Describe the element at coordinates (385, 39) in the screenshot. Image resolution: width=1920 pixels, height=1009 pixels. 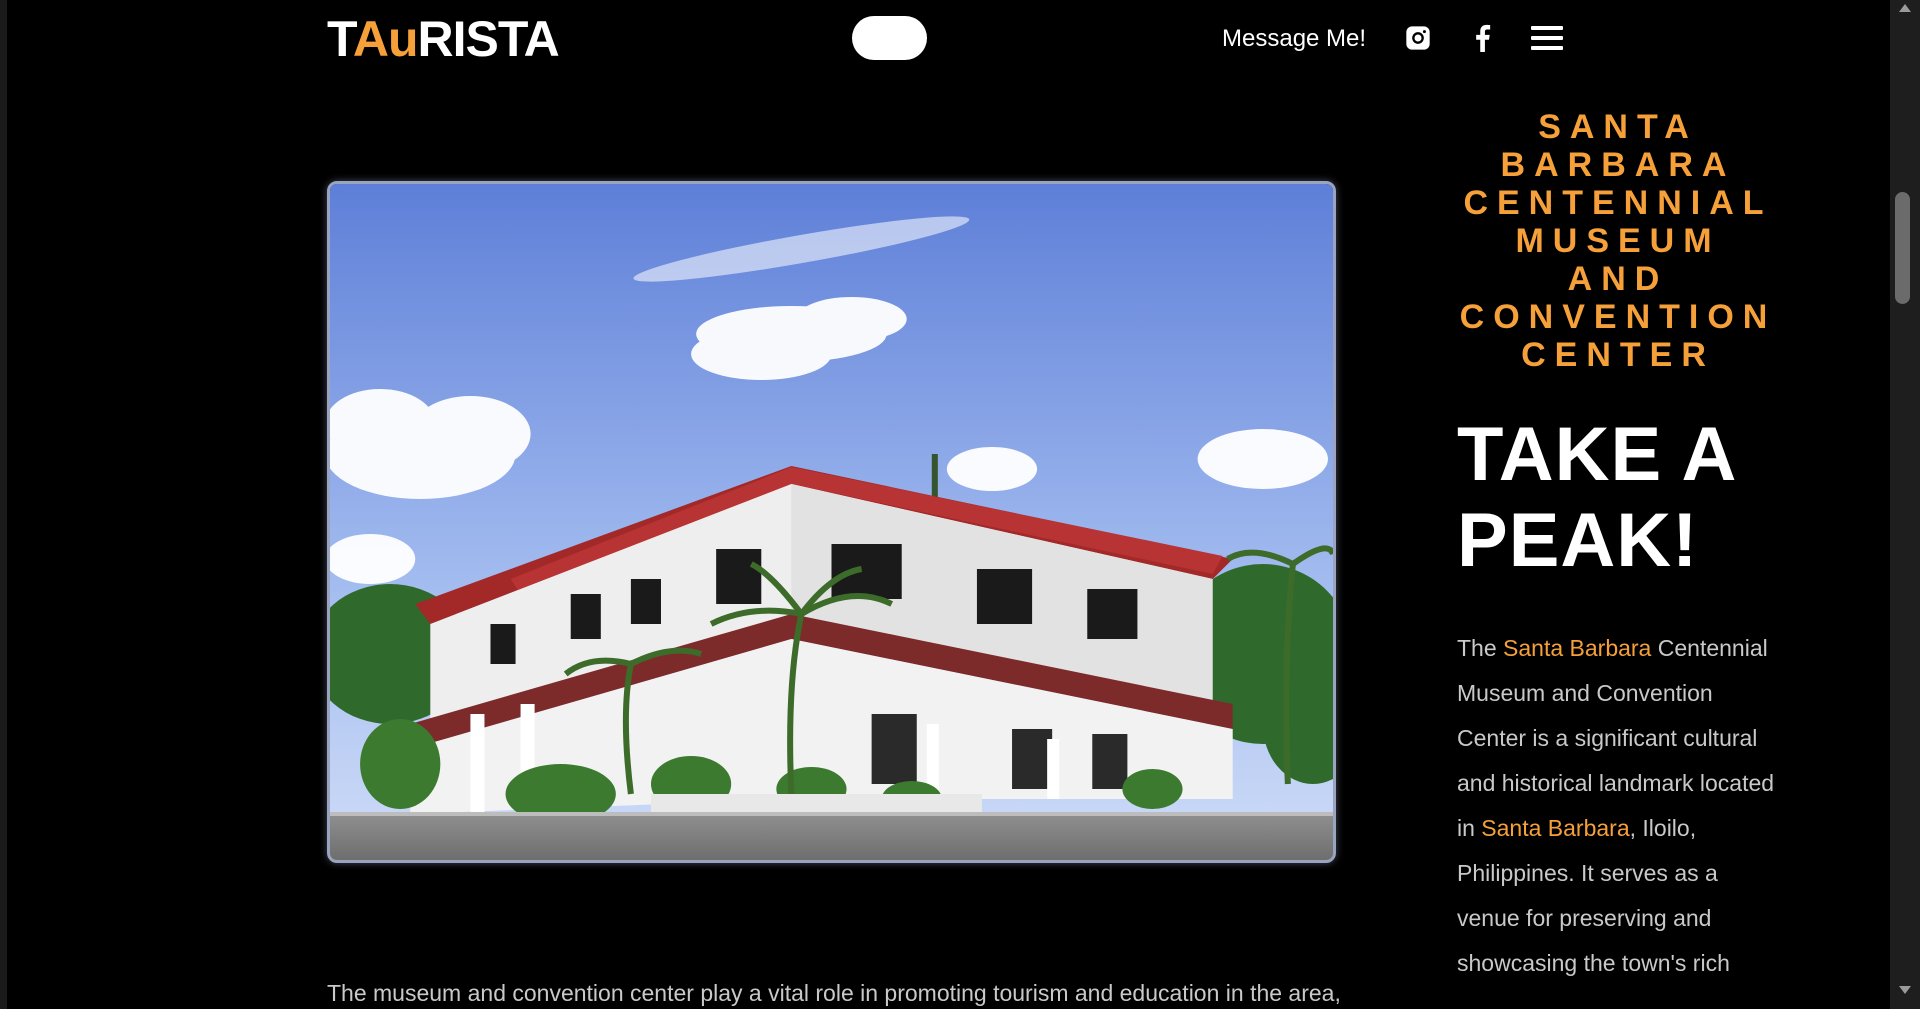
I see `logo-accent: Au` at that location.